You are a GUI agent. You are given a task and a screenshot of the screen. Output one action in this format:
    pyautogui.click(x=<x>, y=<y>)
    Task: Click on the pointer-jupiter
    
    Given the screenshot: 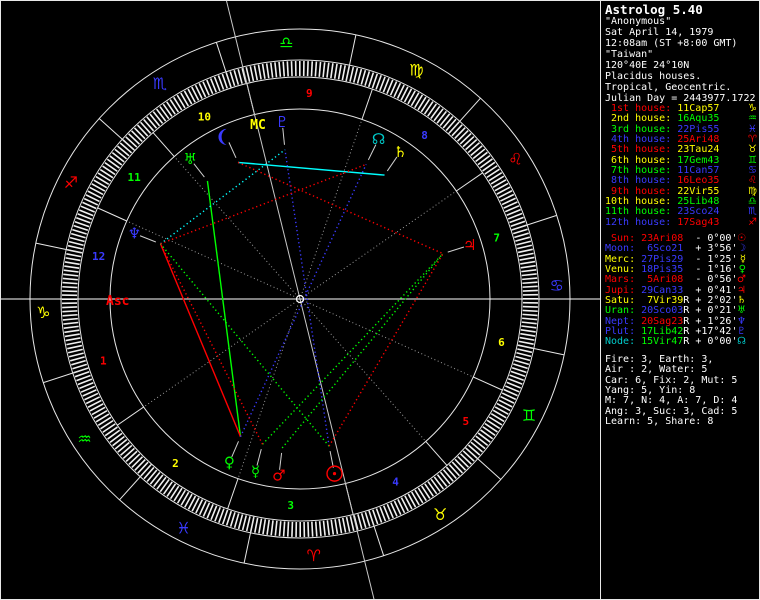 What is the action you would take?
    pyautogui.click(x=456, y=249)
    